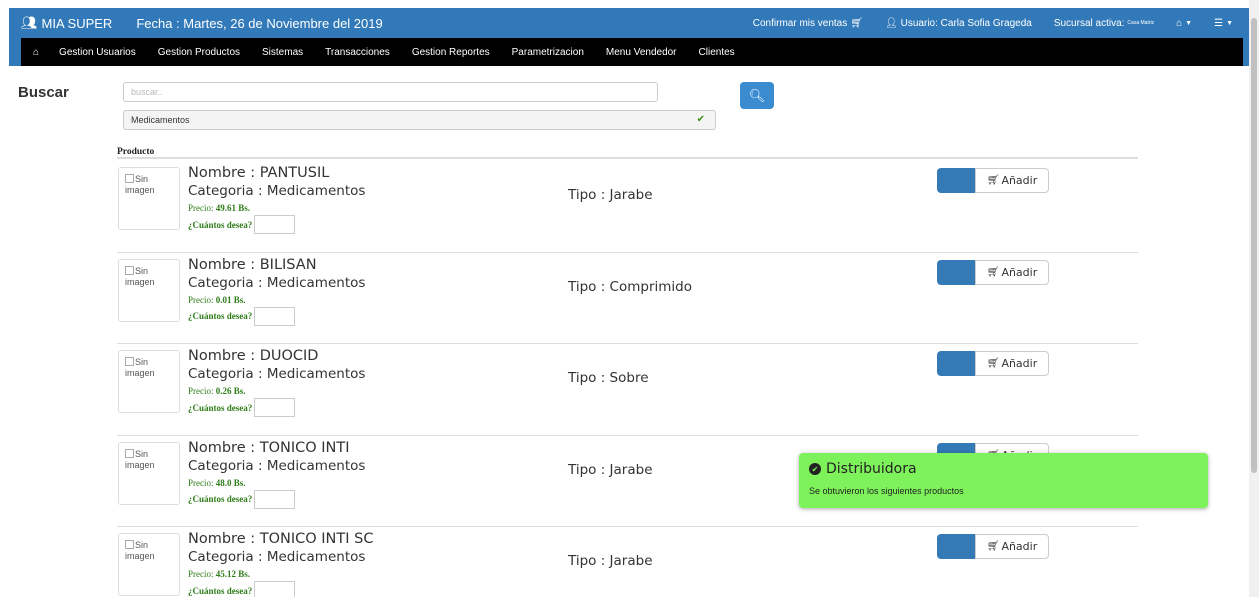 The image size is (1259, 597). Describe the element at coordinates (1254, 245) in the screenshot. I see `scrollbar-thumb` at that location.